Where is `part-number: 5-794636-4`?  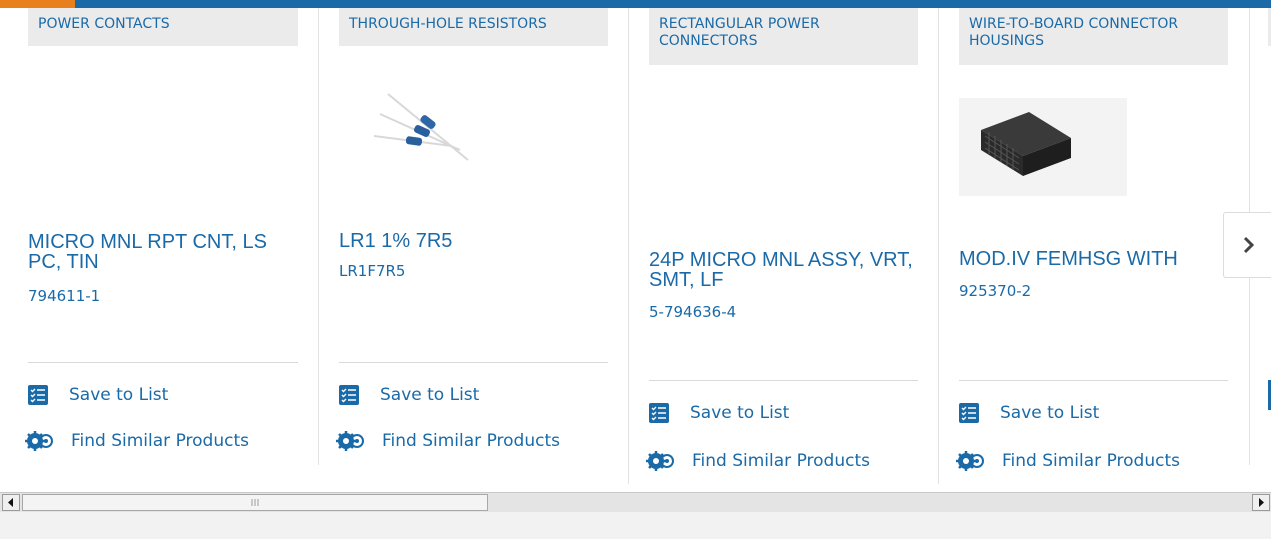 part-number: 5-794636-4 is located at coordinates (692, 312).